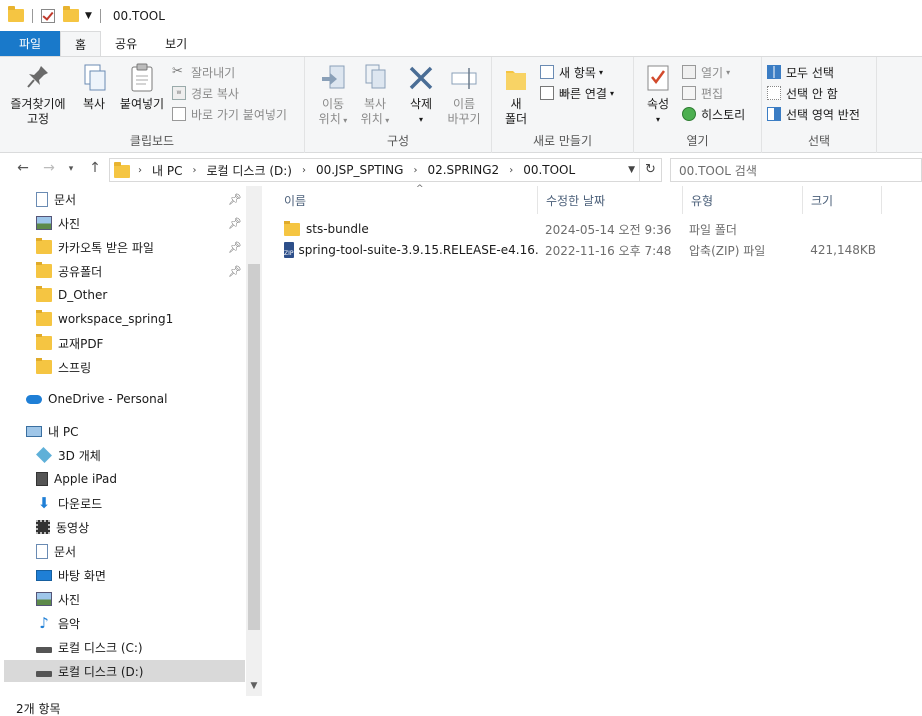 The image size is (922, 716). I want to click on copy-to-label-2: 위치 ▾, so click(375, 120).